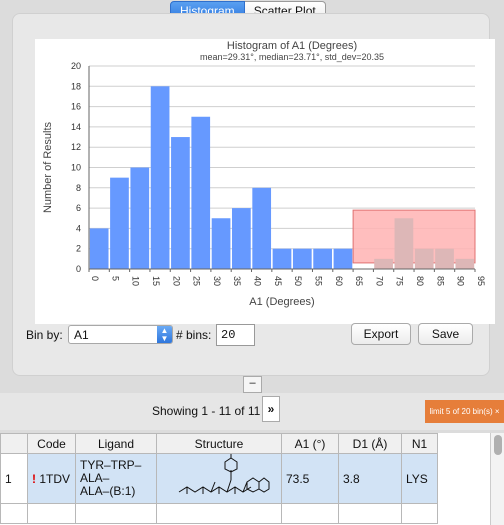  I want to click on x-tick-label: 0, so click(95, 278).